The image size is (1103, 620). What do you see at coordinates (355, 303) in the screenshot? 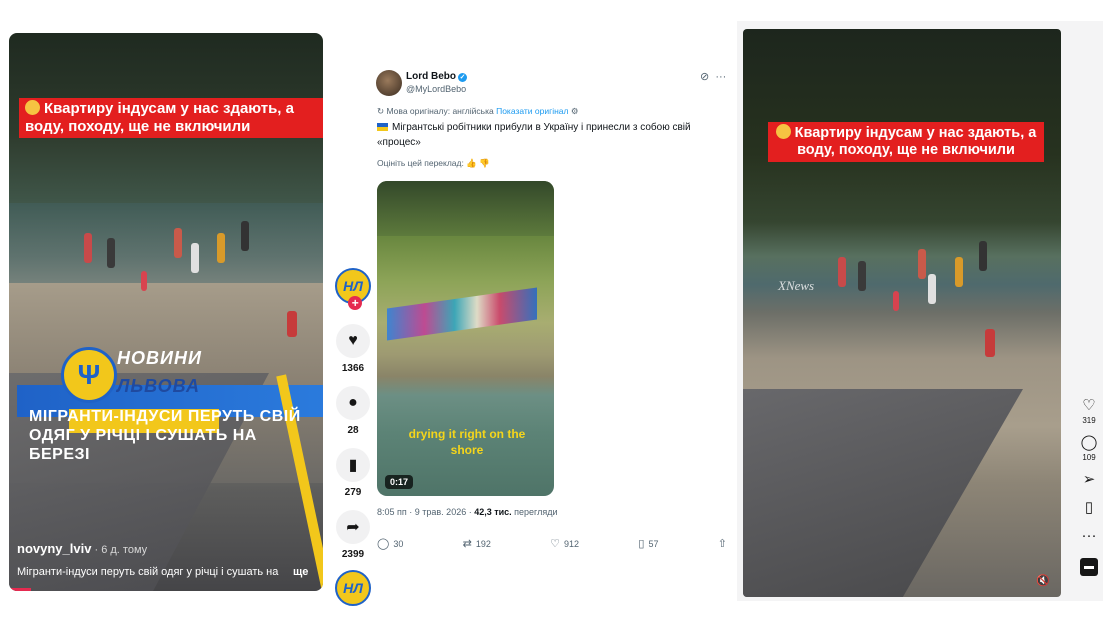
I see `follow-plus-icon: +` at bounding box center [355, 303].